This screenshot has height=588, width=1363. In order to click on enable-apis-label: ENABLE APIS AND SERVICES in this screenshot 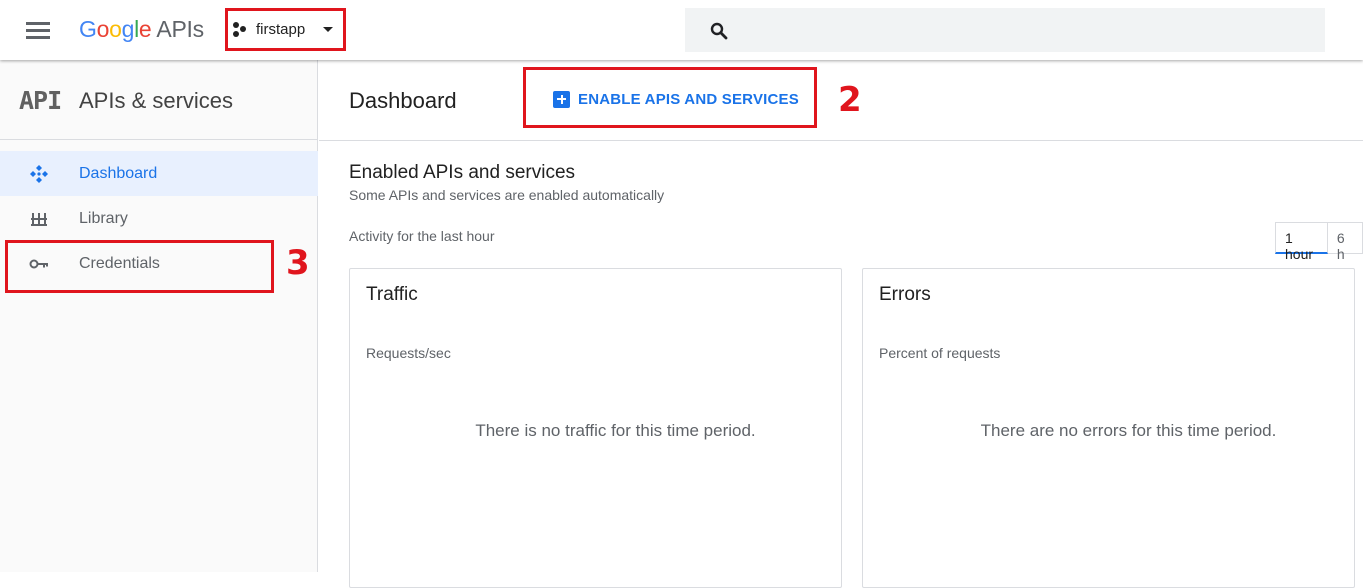, I will do `click(688, 99)`.